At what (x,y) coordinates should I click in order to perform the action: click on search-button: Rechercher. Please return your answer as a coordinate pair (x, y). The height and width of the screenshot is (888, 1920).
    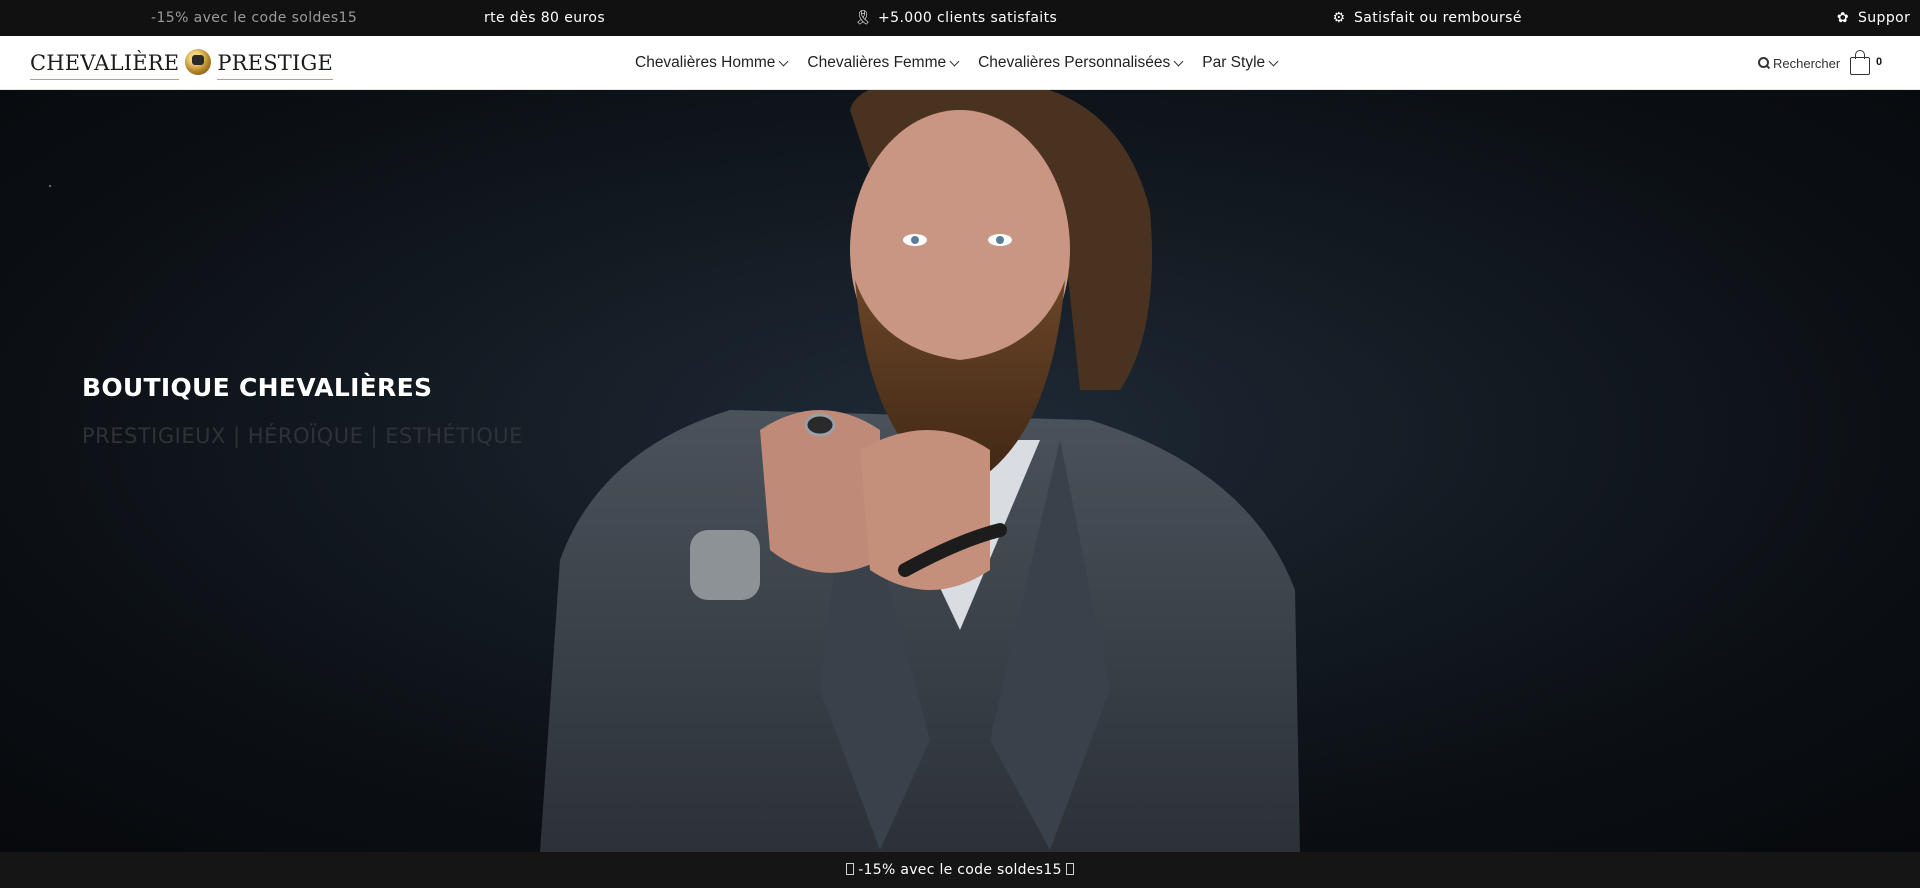
    Looking at the image, I should click on (1799, 63).